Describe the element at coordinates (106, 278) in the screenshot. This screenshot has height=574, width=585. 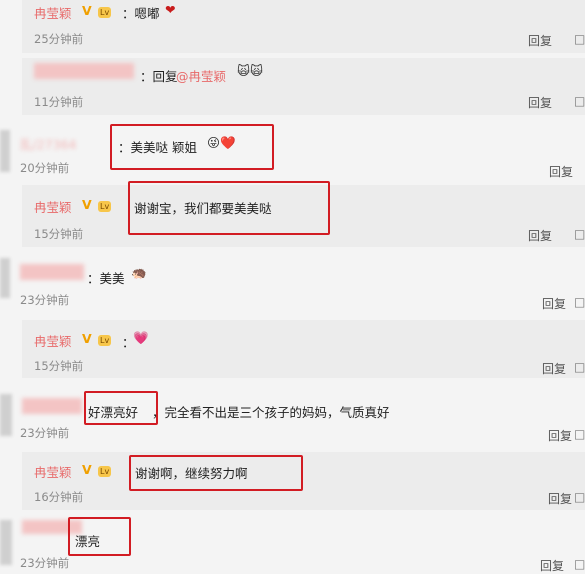
I see `comment-text: ：美美` at that location.